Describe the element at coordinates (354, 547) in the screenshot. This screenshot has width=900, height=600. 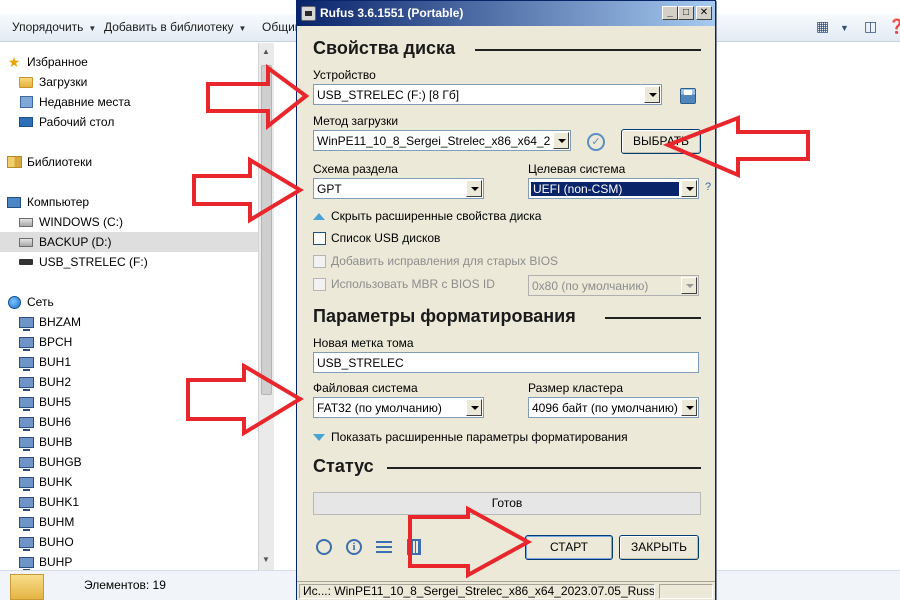
I see `info-icon: i` at that location.